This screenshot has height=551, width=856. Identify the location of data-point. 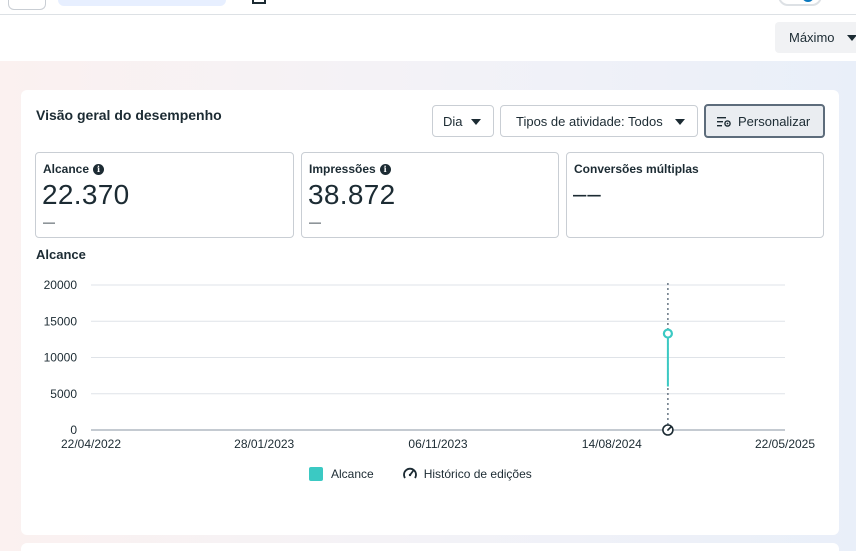
(667, 333).